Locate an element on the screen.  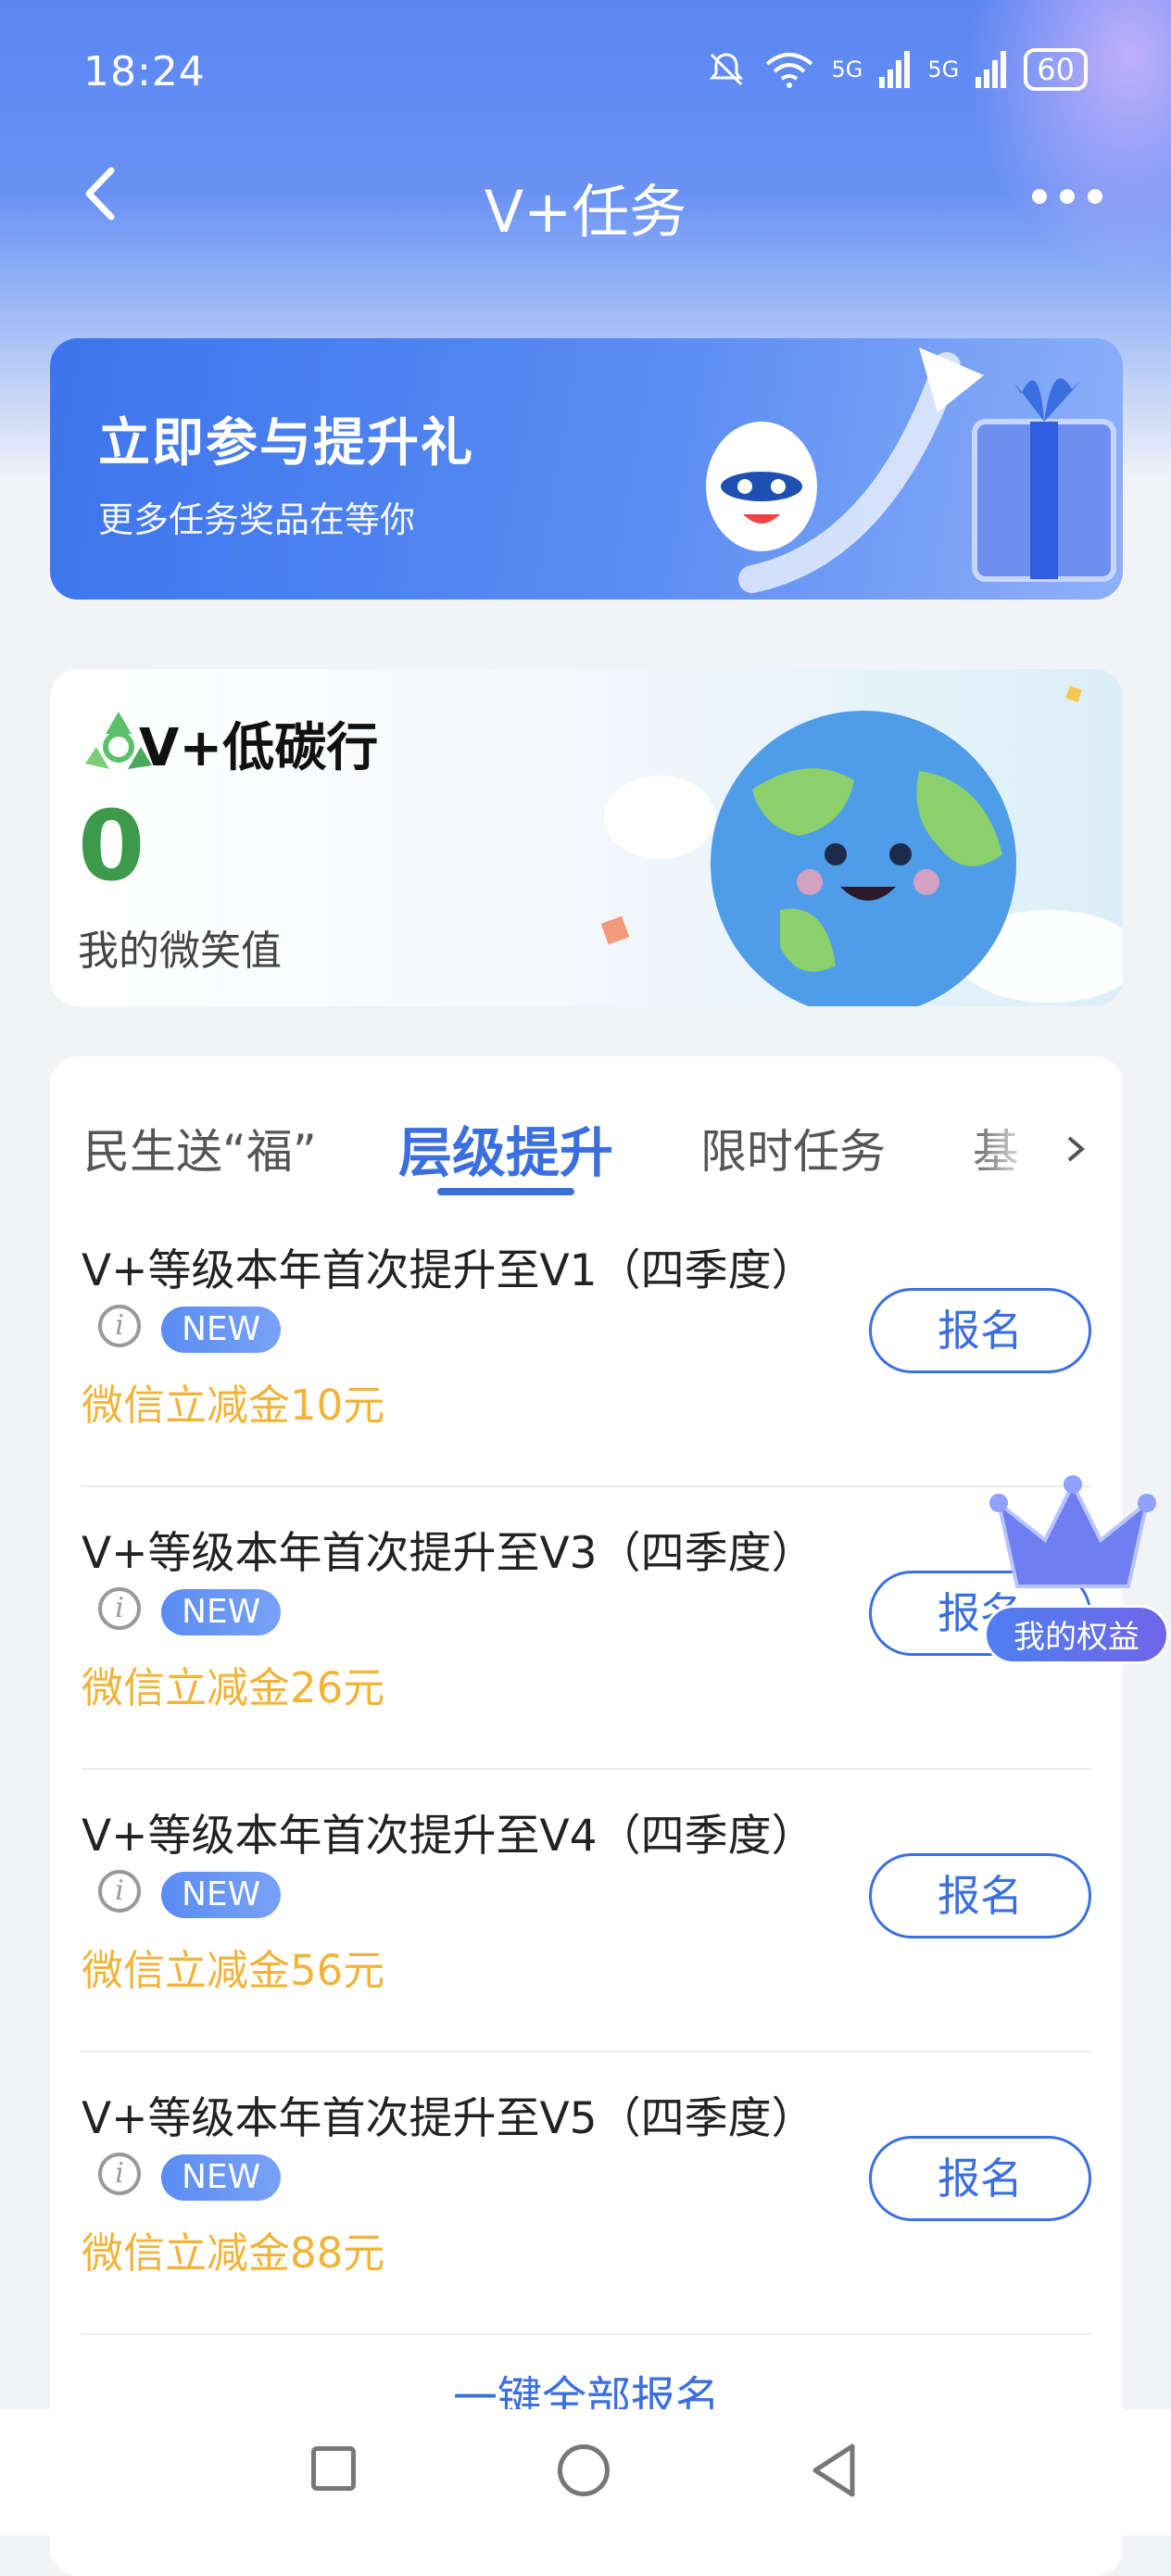
tab-limited-time: 限时任务 is located at coordinates (793, 1148).